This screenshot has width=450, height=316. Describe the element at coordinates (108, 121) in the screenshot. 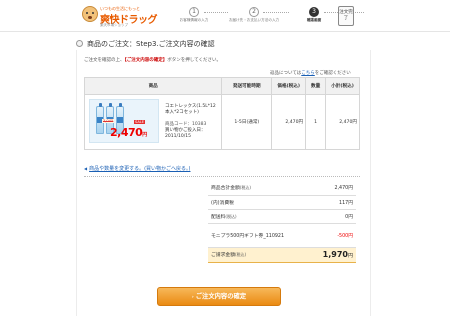

I see `image-original-price: 3,045` at that location.